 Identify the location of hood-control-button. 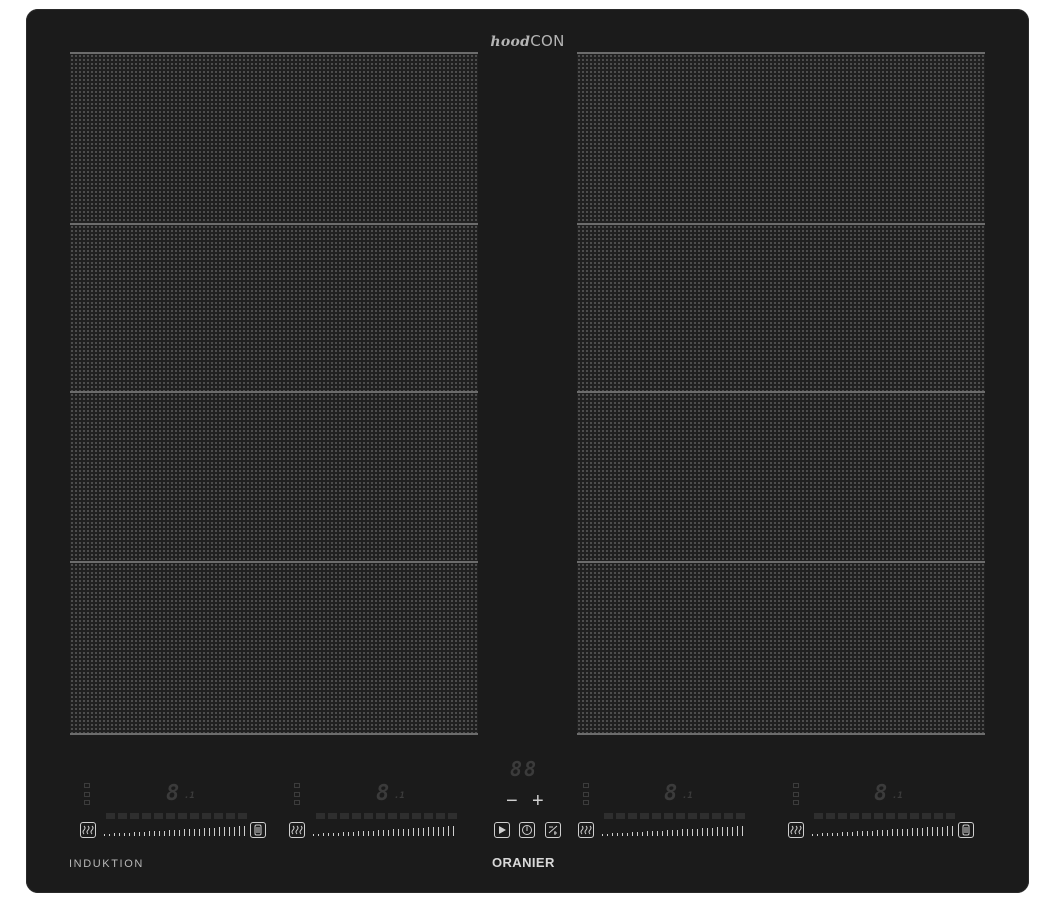
(553, 830).